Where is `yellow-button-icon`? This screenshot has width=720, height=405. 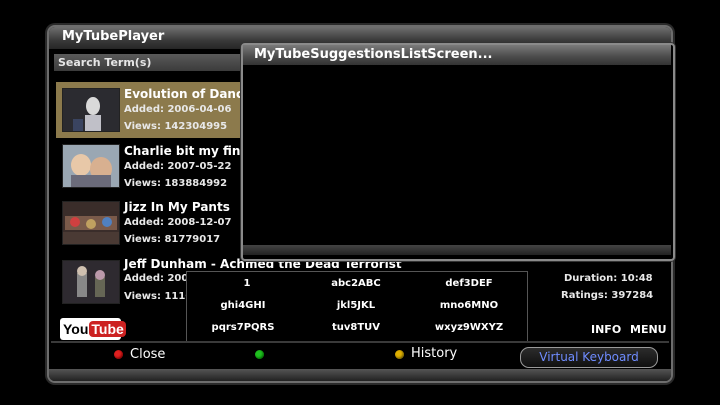
yellow-button-icon is located at coordinates (399, 354).